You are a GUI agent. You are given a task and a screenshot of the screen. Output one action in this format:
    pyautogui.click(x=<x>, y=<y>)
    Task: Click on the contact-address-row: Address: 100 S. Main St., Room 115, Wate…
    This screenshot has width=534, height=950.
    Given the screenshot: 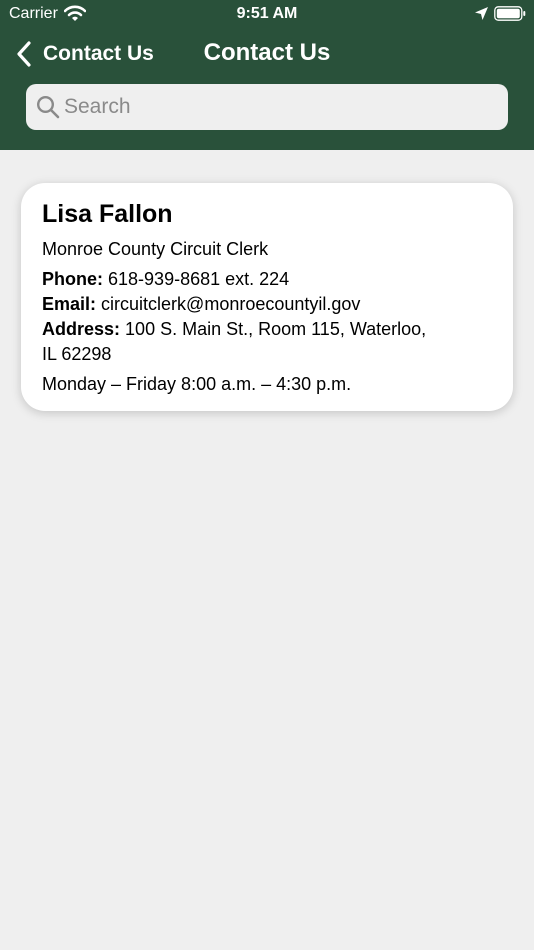 What is the action you would take?
    pyautogui.click(x=267, y=329)
    